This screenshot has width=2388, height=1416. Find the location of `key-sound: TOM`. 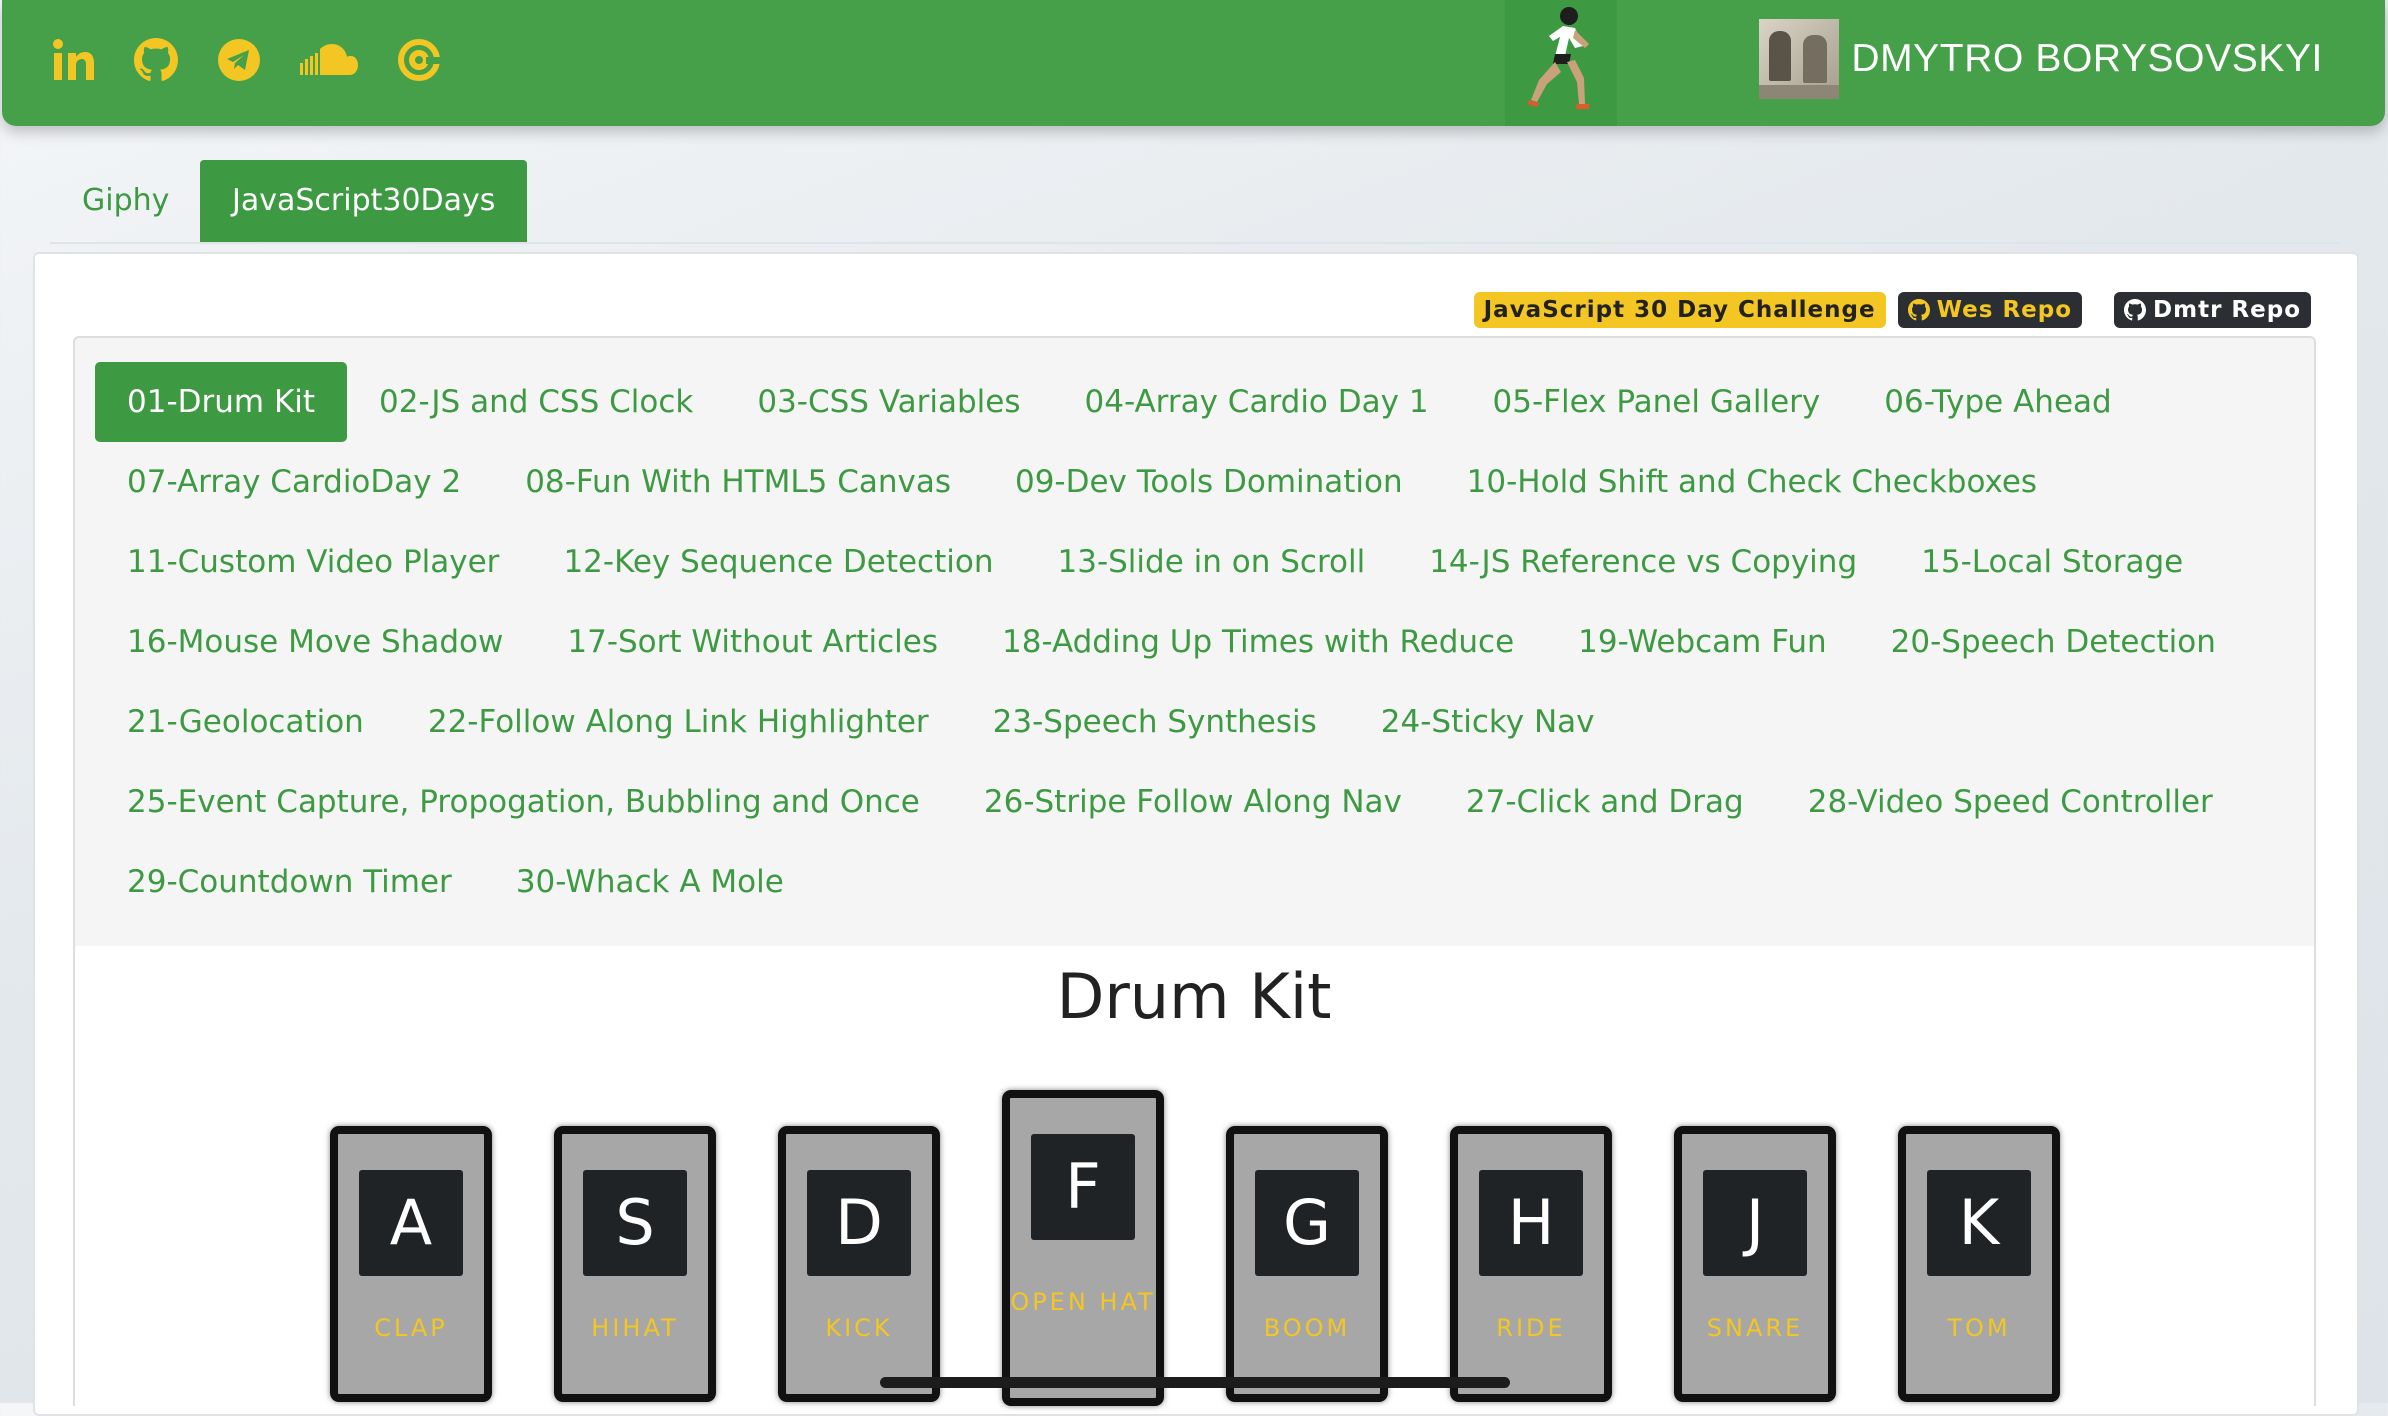

key-sound: TOM is located at coordinates (1979, 1328).